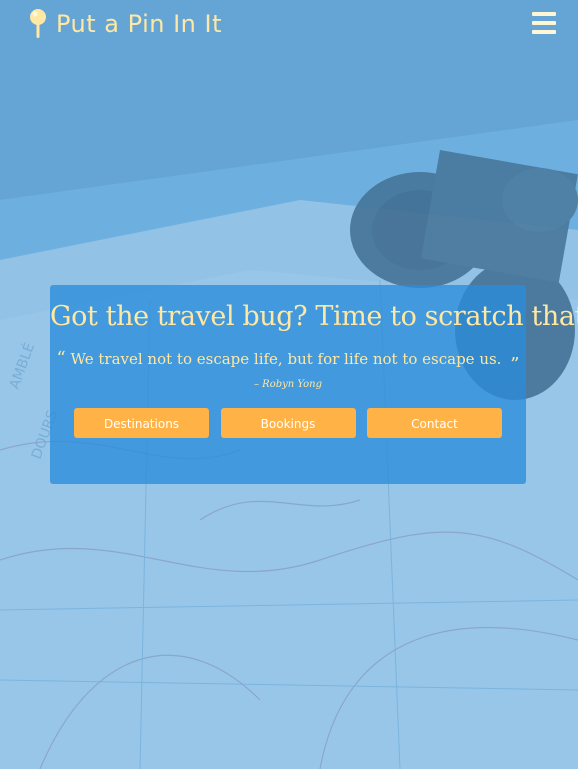  Describe the element at coordinates (515, 364) in the screenshot. I see `close-quote-mark: ”` at that location.